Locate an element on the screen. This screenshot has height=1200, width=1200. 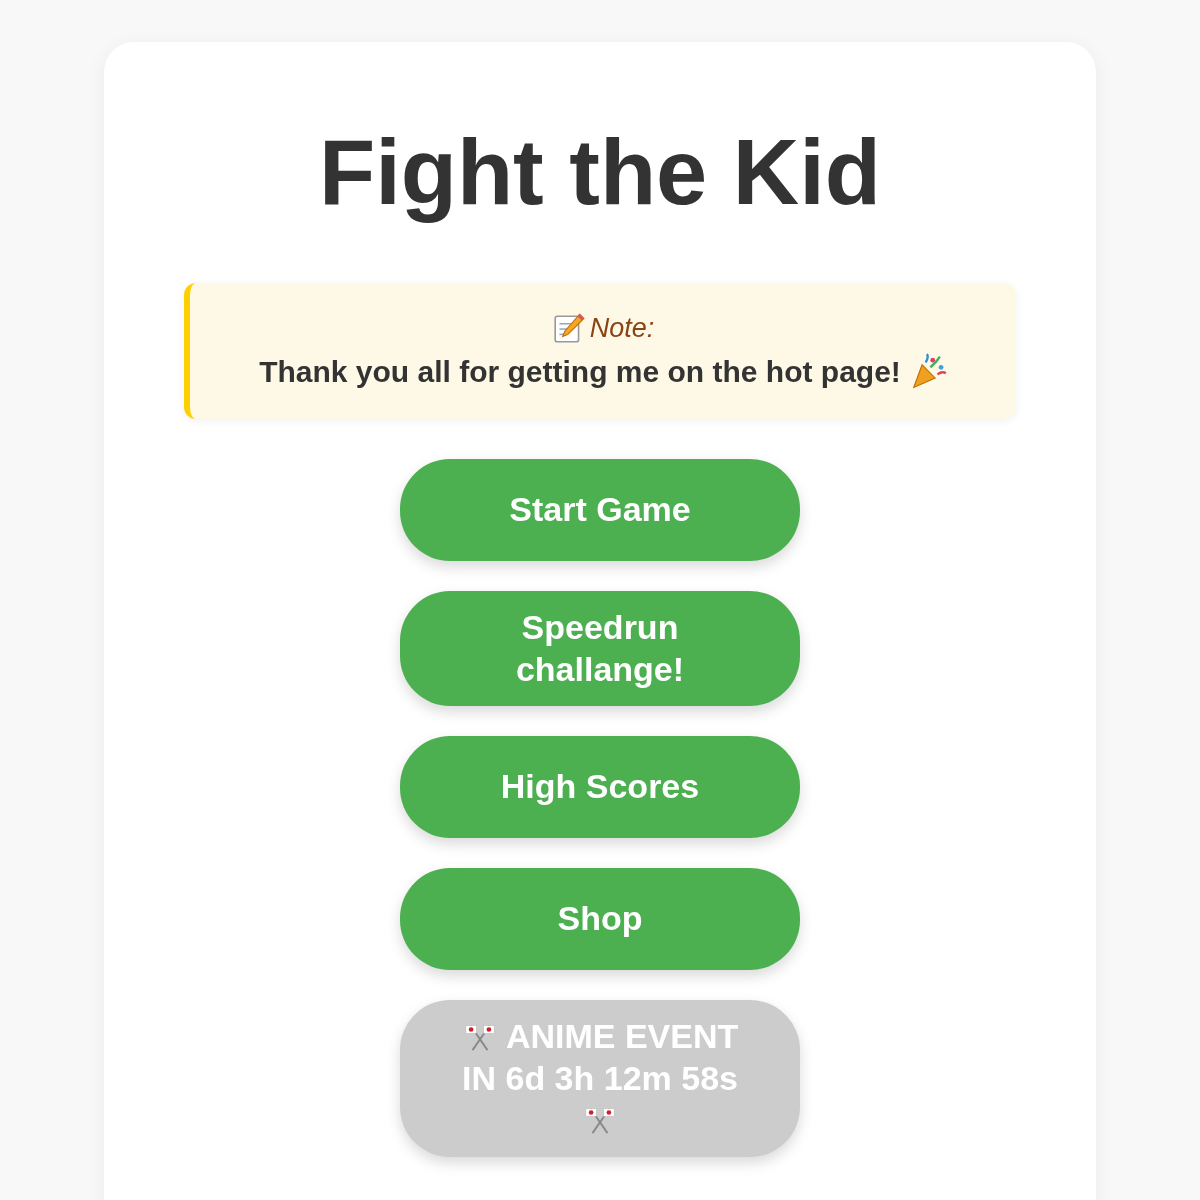
menu-button: High Scores is located at coordinates (600, 787).